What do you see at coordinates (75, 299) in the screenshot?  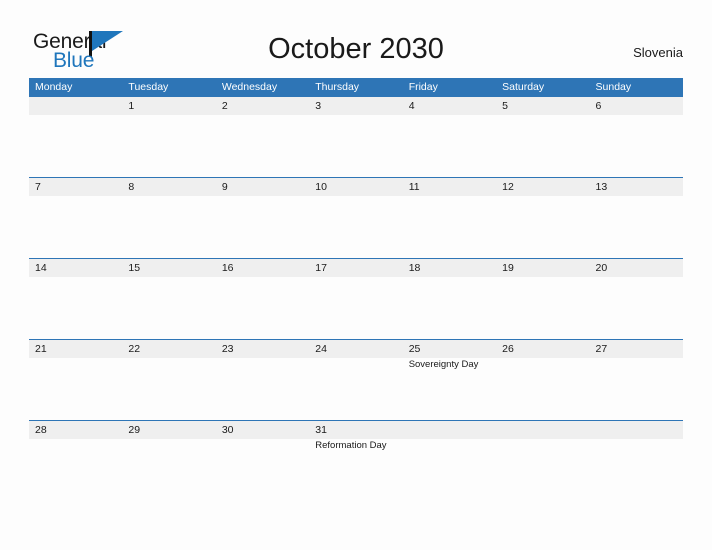 I see `day-cell: 14` at bounding box center [75, 299].